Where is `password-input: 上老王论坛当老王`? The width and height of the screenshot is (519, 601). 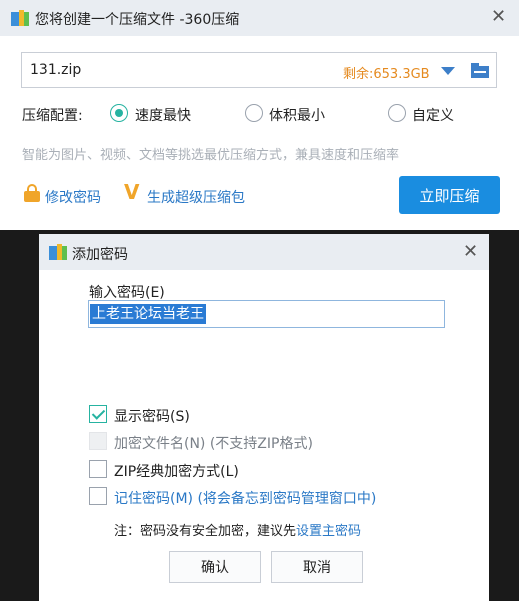
password-input: 上老王论坛当老王 is located at coordinates (266, 314).